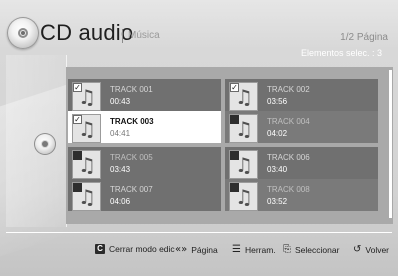 The image size is (398, 276). Describe the element at coordinates (288, 157) in the screenshot. I see `track-name: TRACK 006` at that location.